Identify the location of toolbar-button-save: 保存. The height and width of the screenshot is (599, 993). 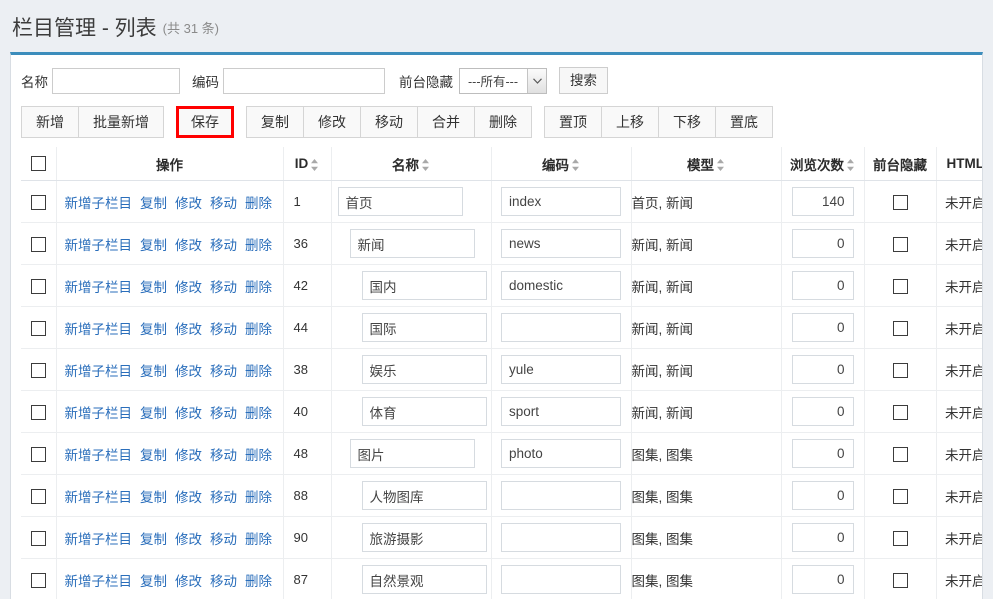
(205, 122).